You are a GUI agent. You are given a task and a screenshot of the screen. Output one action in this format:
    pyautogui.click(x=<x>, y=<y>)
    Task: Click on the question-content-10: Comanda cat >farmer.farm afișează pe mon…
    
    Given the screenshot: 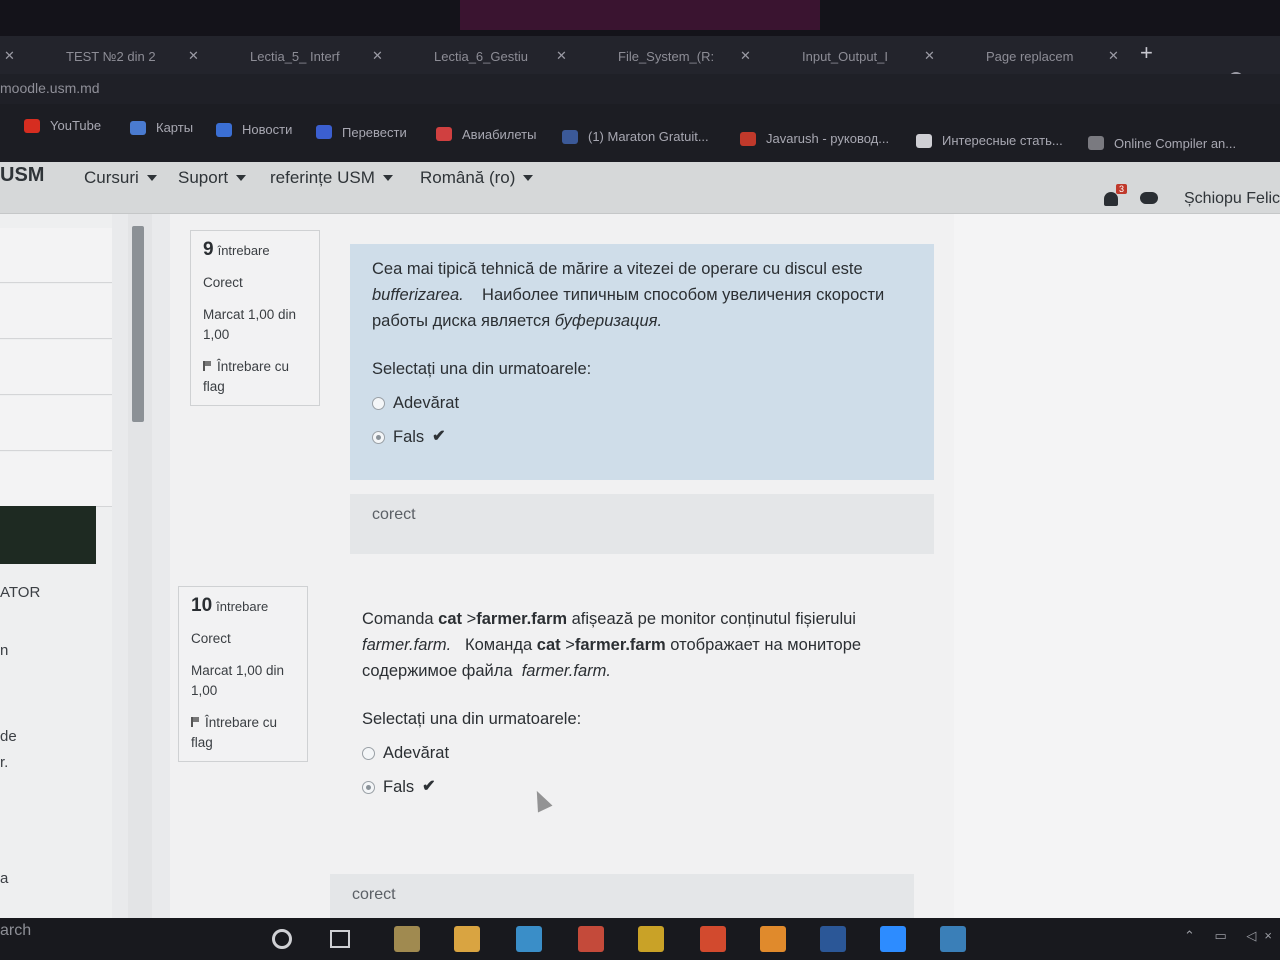 What is the action you would take?
    pyautogui.click(x=632, y=712)
    